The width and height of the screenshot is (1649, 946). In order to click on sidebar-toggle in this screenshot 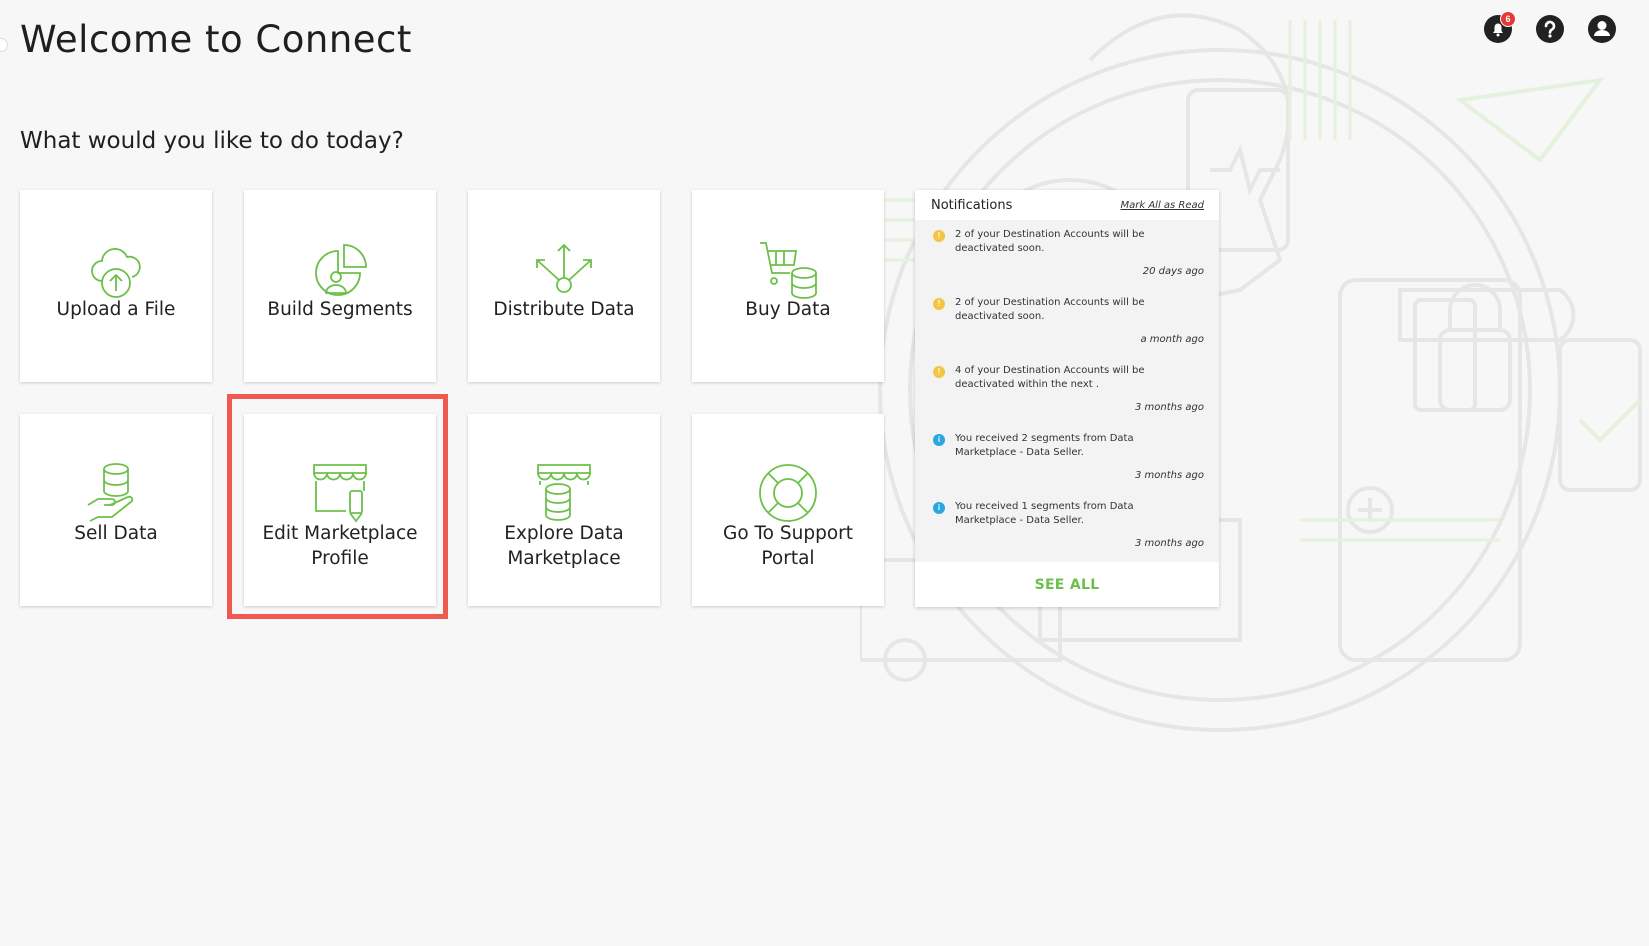, I will do `click(4, 45)`.